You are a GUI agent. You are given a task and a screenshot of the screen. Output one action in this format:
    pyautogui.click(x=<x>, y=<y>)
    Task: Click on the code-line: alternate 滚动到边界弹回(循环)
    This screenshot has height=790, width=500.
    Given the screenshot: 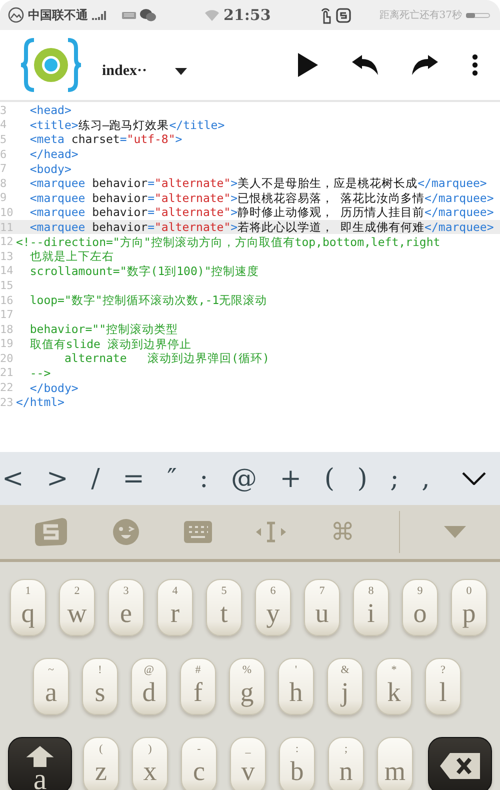 What is the action you would take?
    pyautogui.click(x=166, y=358)
    